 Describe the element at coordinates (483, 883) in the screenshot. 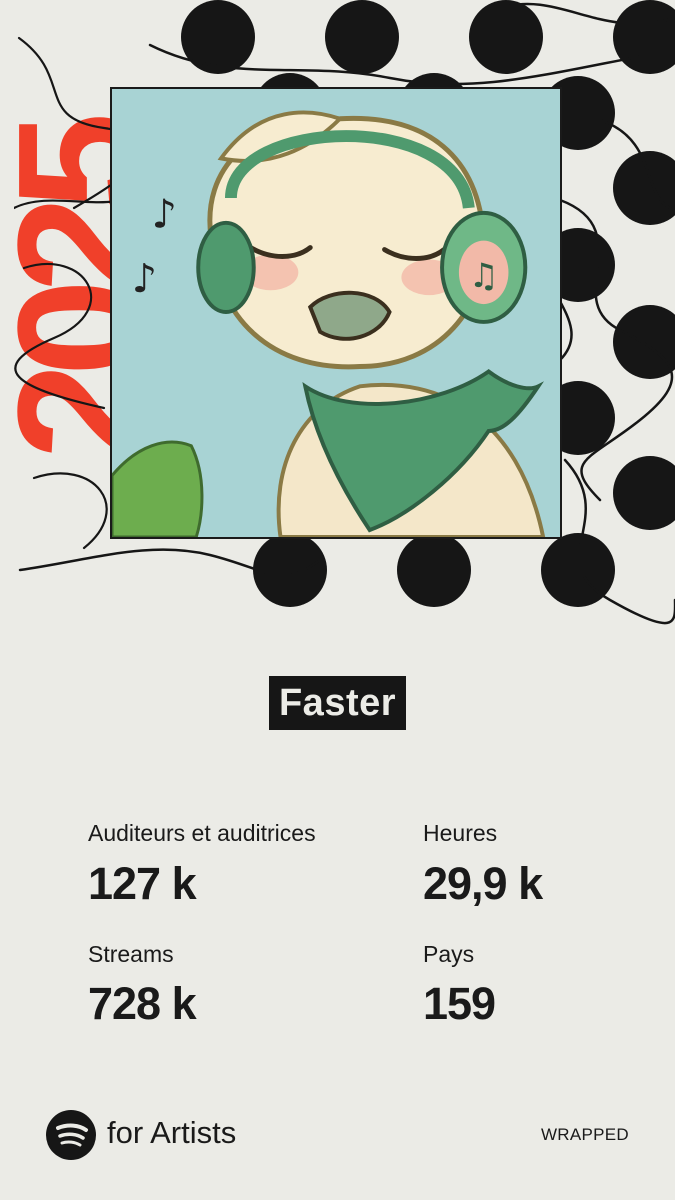

I see `stat-value-hours: 29,9 k` at that location.